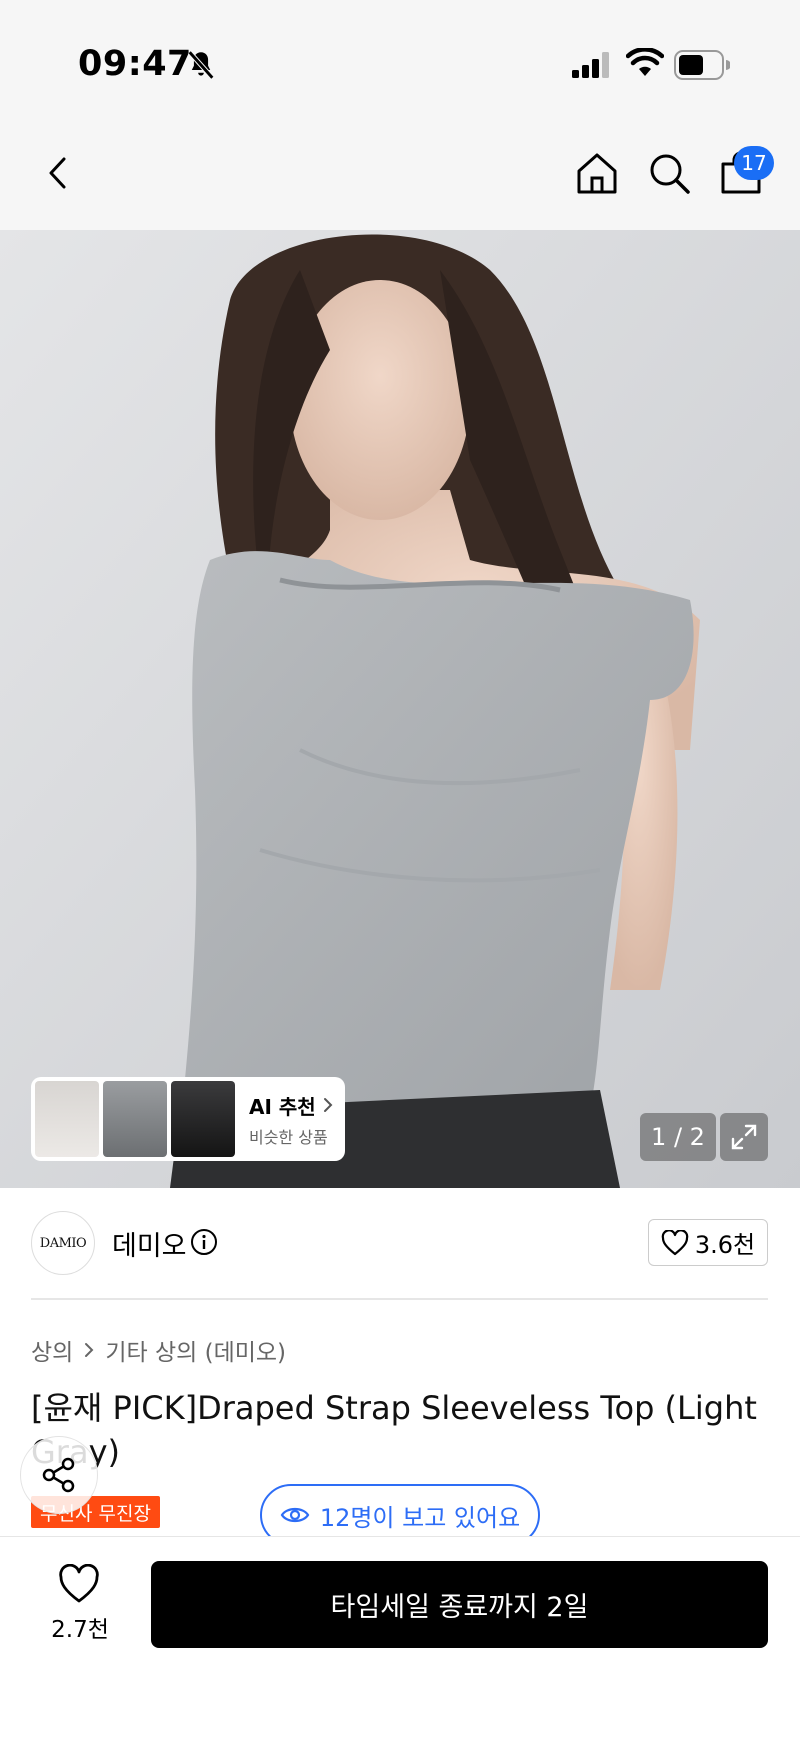 Image resolution: width=800 pixels, height=1740 pixels. I want to click on expand-icon, so click(744, 1137).